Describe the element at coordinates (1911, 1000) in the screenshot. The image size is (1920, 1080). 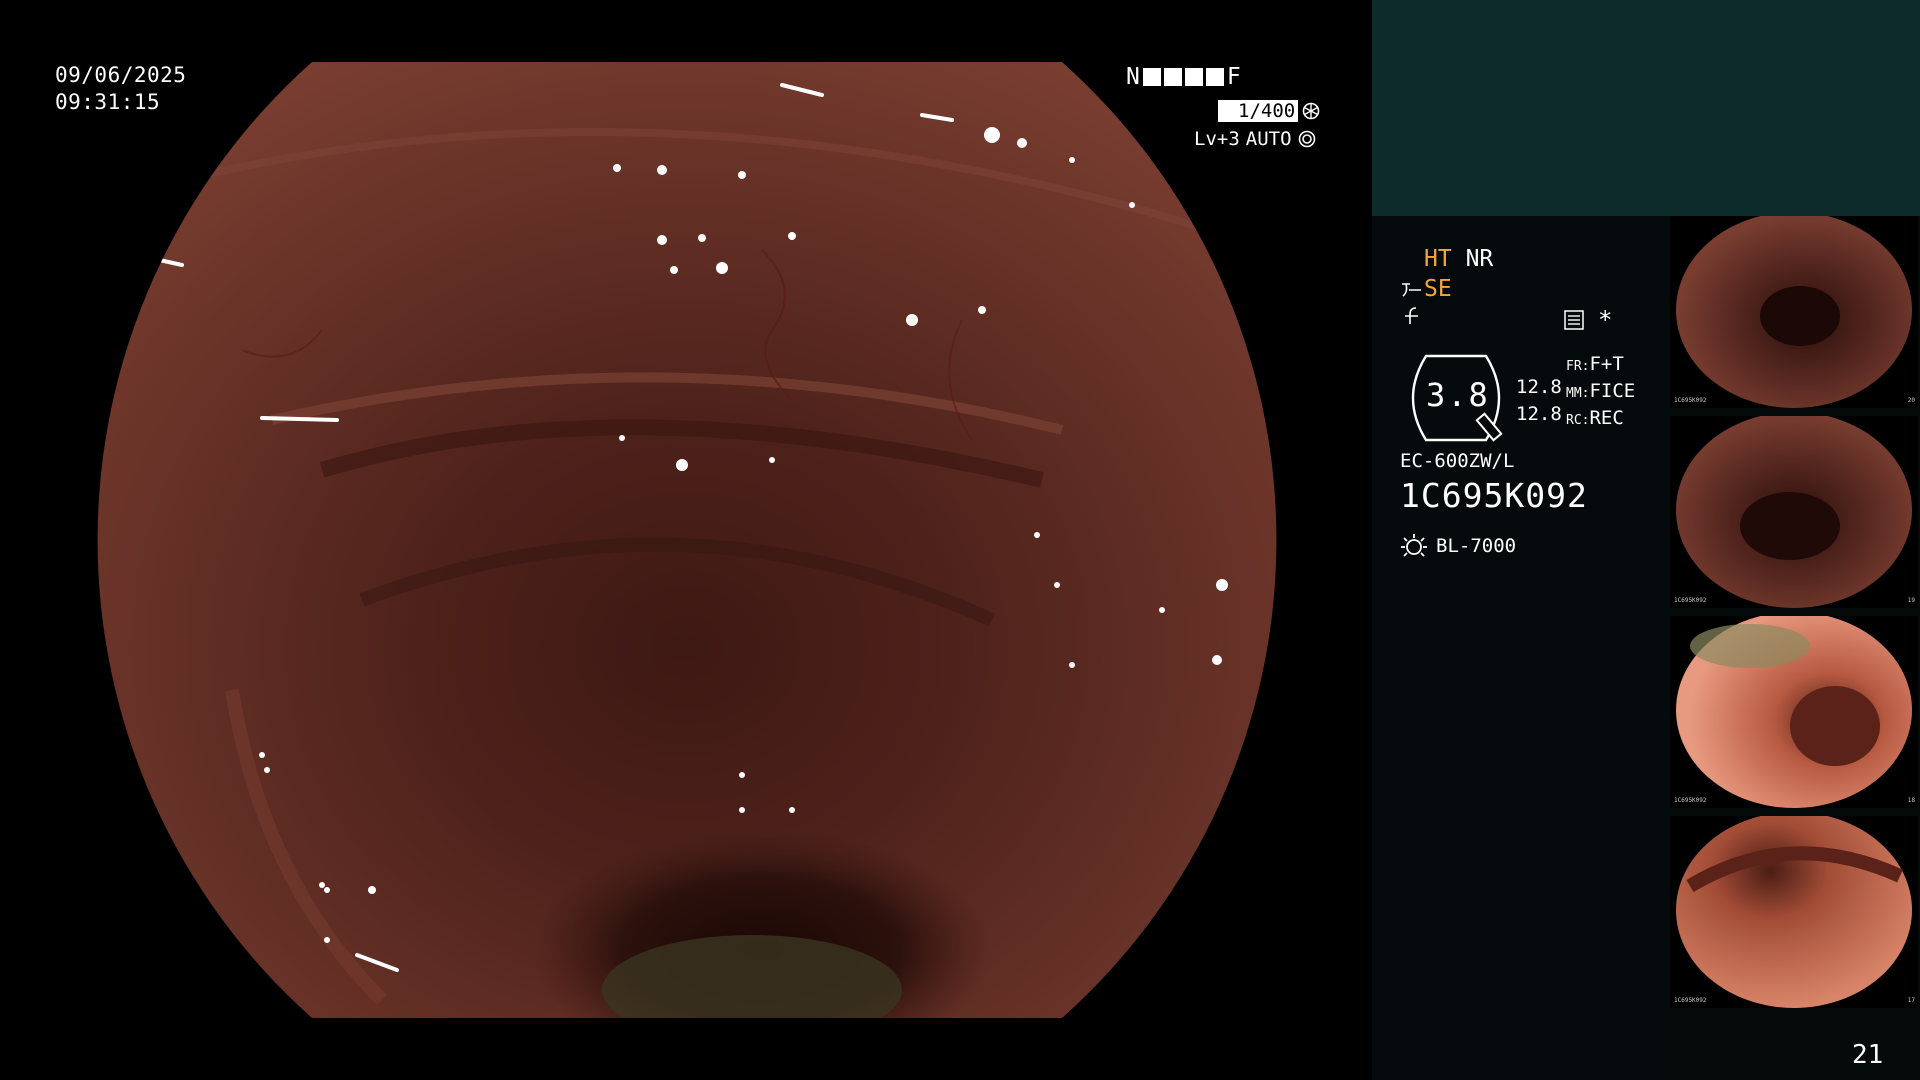
I see `thumbnail-4-number: 17` at that location.